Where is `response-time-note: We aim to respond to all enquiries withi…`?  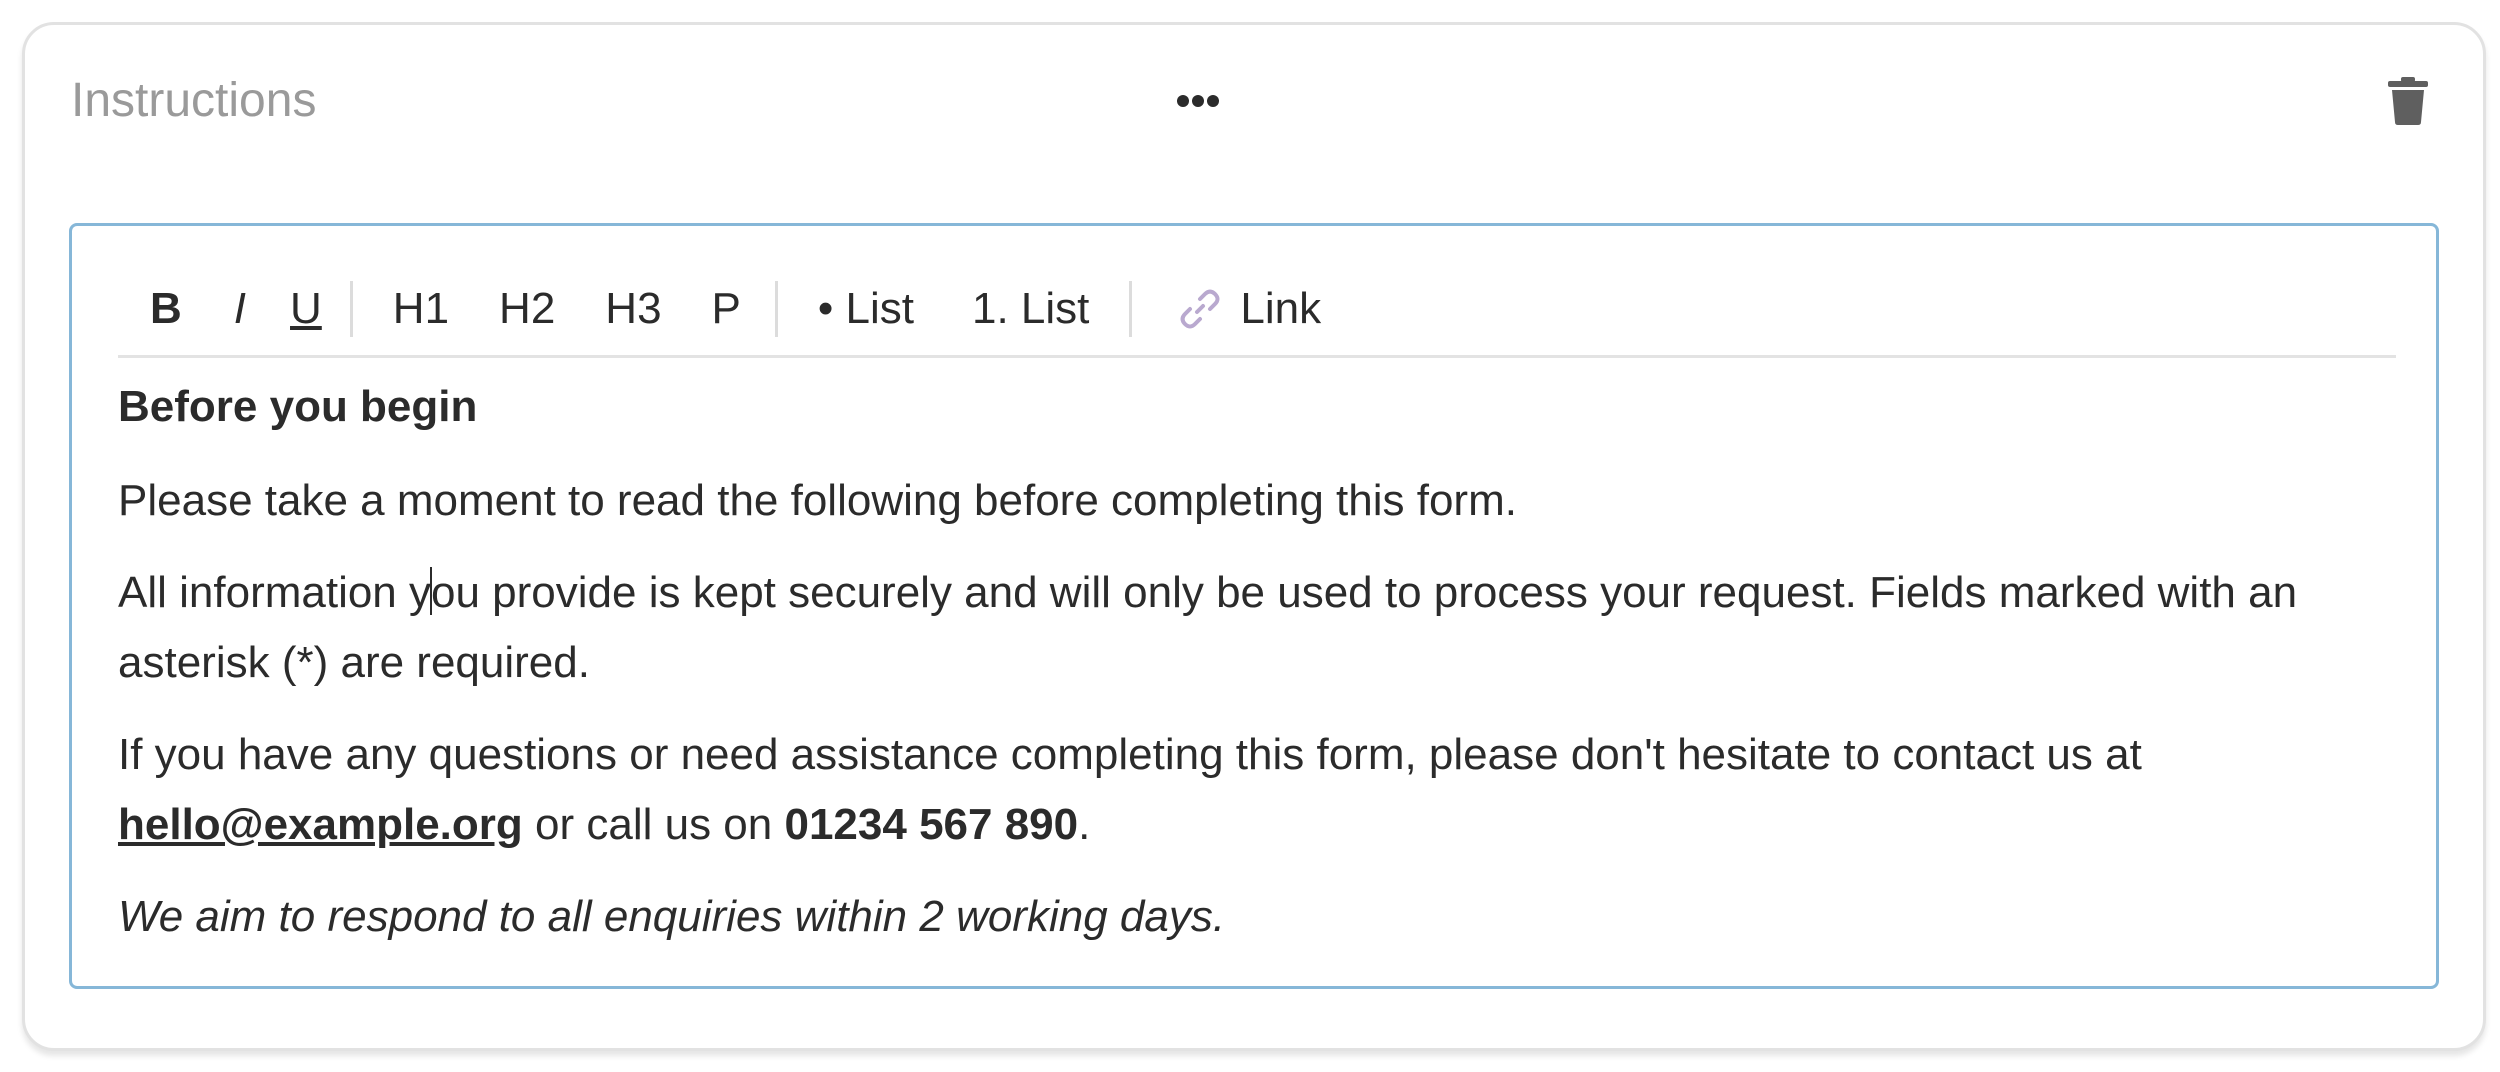 response-time-note: We aim to respond to all enquiries withi… is located at coordinates (672, 916).